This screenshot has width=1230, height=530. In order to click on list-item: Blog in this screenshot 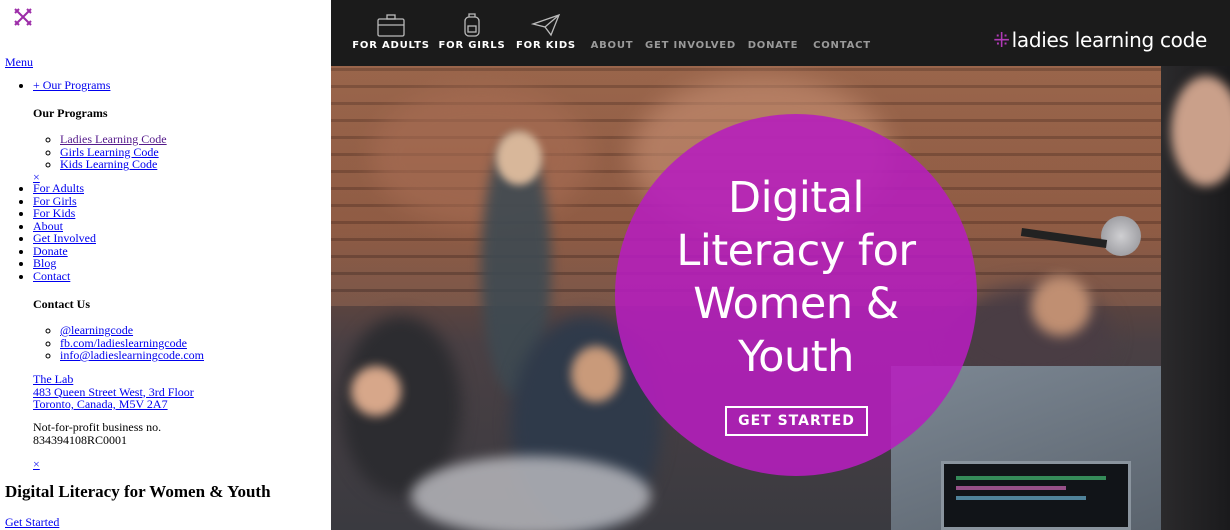, I will do `click(182, 263)`.